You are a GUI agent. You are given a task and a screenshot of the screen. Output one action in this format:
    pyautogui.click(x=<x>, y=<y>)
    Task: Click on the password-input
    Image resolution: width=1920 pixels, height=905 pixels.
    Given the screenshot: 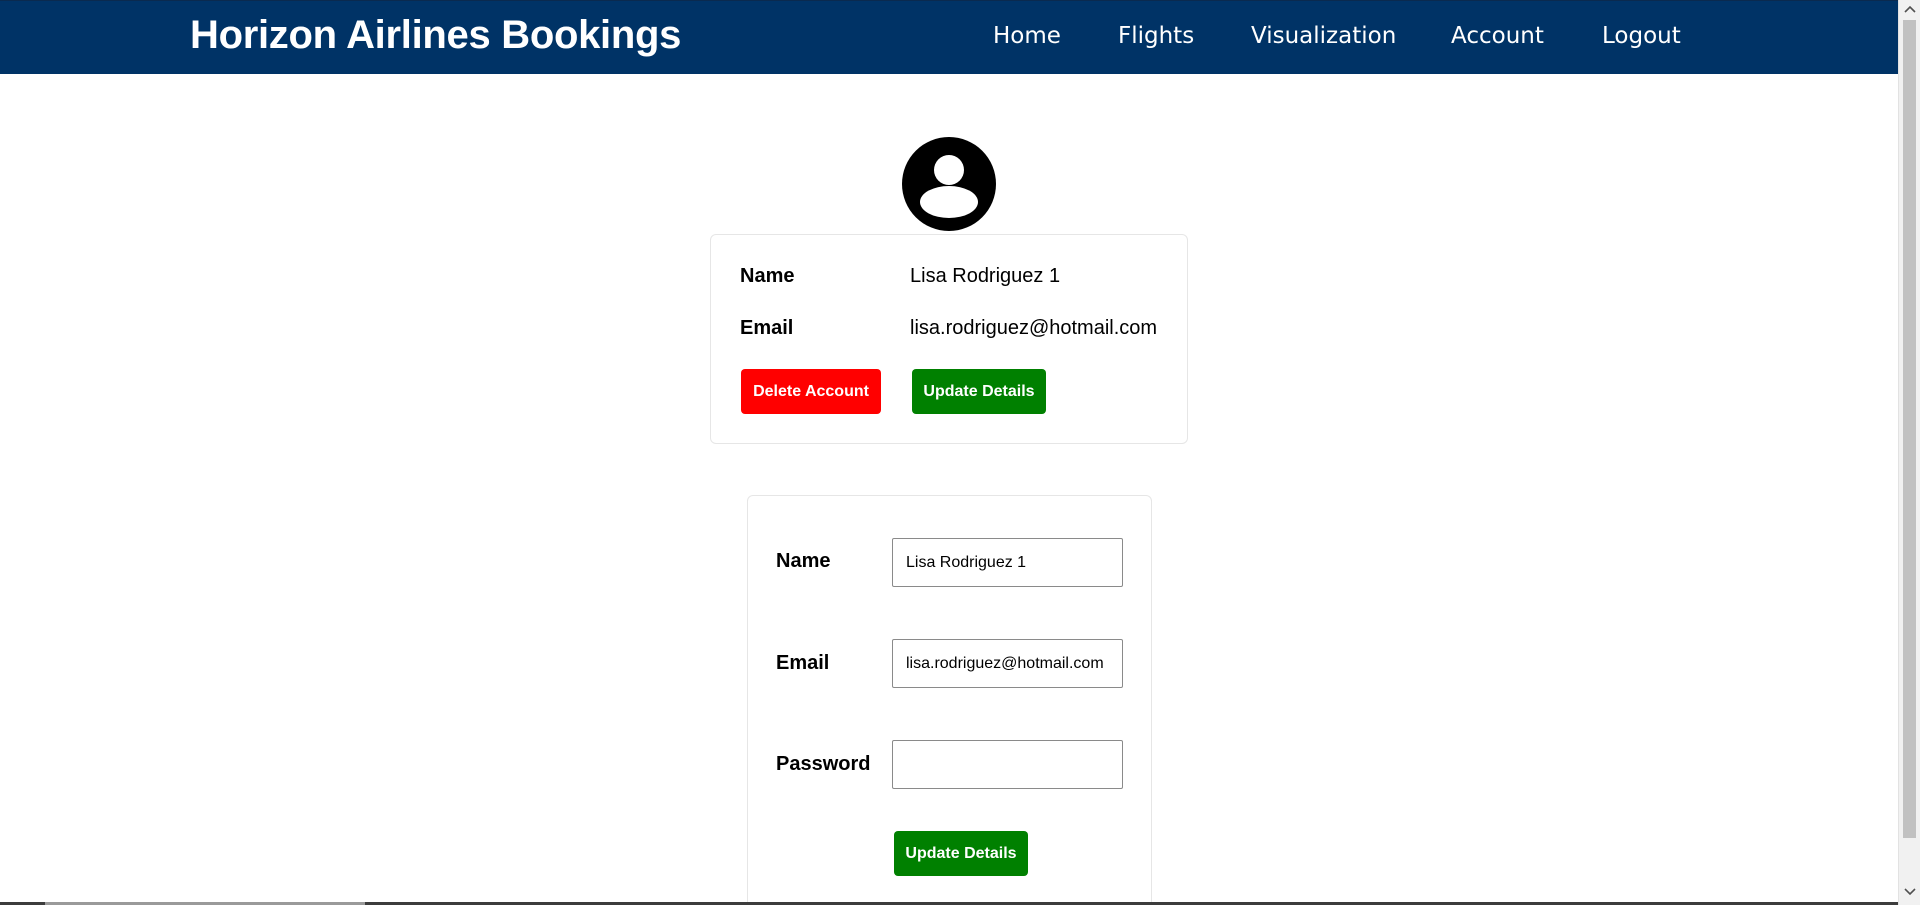 What is the action you would take?
    pyautogui.click(x=1007, y=764)
    